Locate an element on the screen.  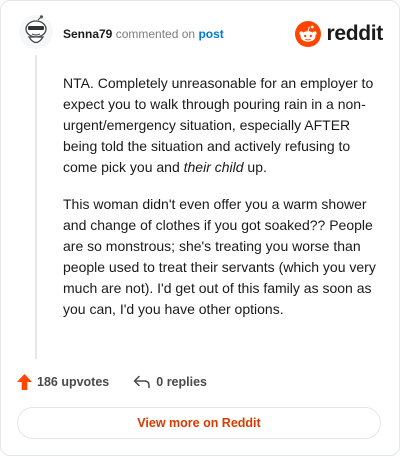
post-link: post is located at coordinates (210, 34).